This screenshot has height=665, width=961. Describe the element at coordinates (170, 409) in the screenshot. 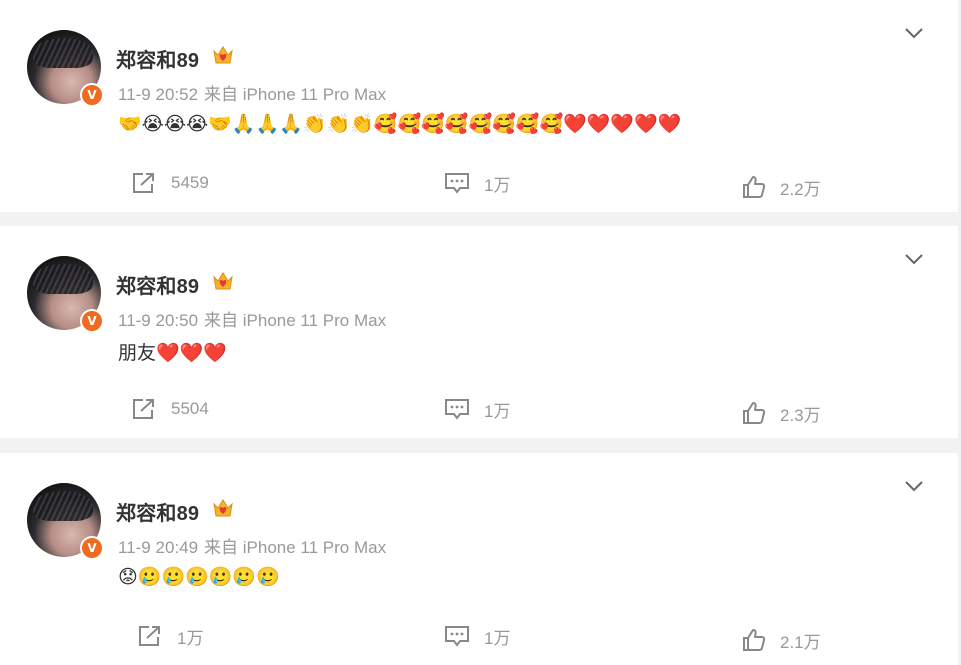

I see `share-button: 5504` at that location.